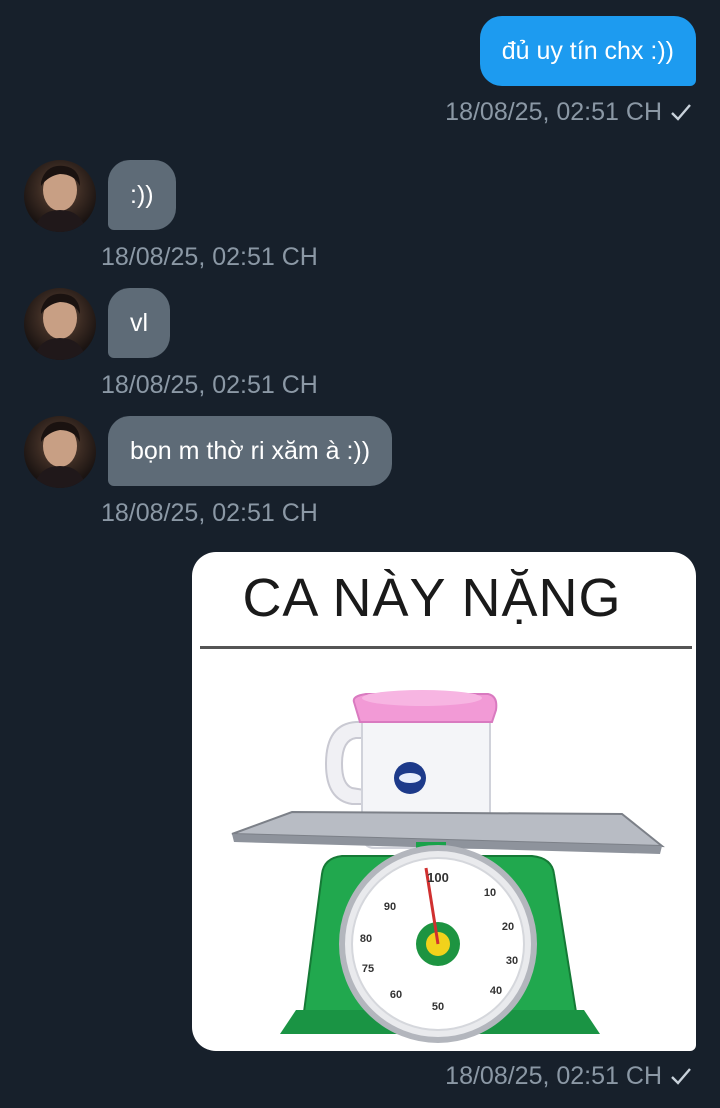 This screenshot has height=1108, width=720. I want to click on dial-label: 90, so click(390, 907).